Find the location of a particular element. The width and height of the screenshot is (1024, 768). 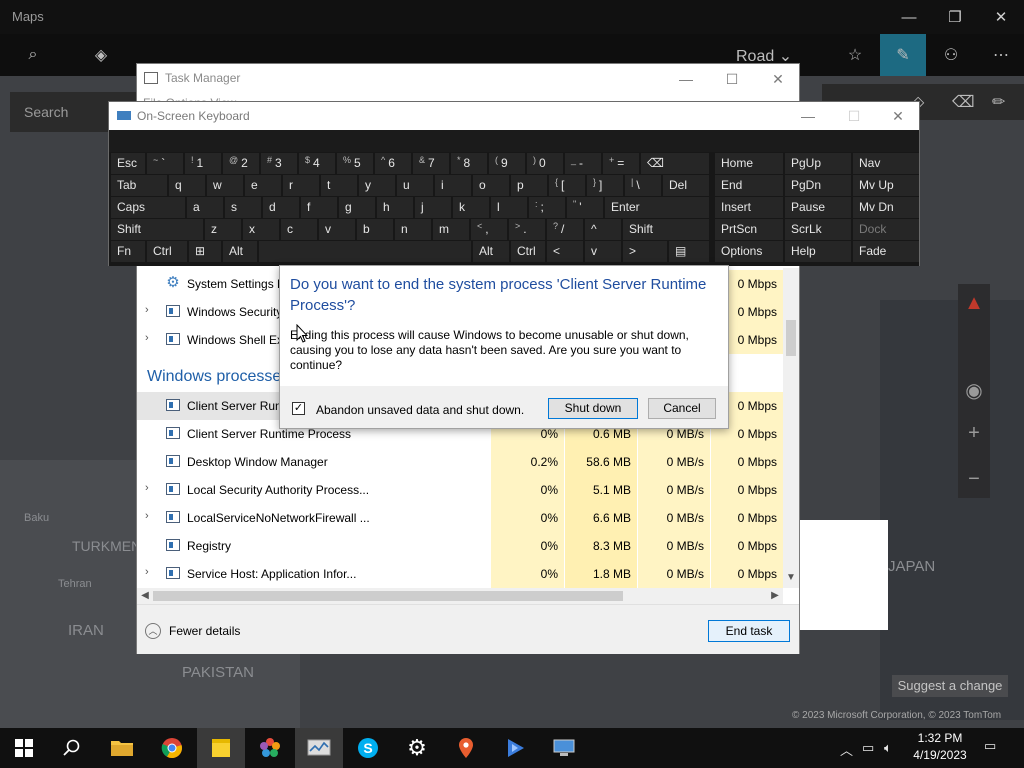

osk-key: g is located at coordinates (357, 207).